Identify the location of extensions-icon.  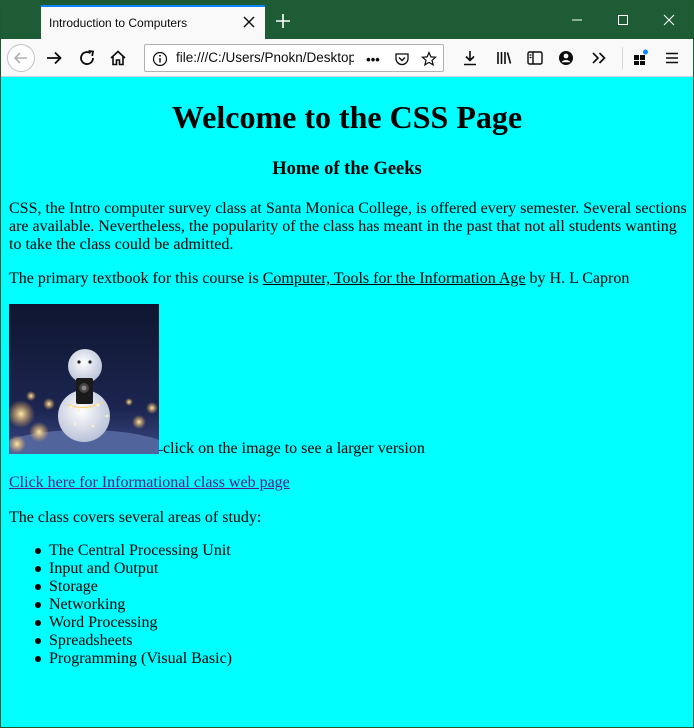
(641, 57).